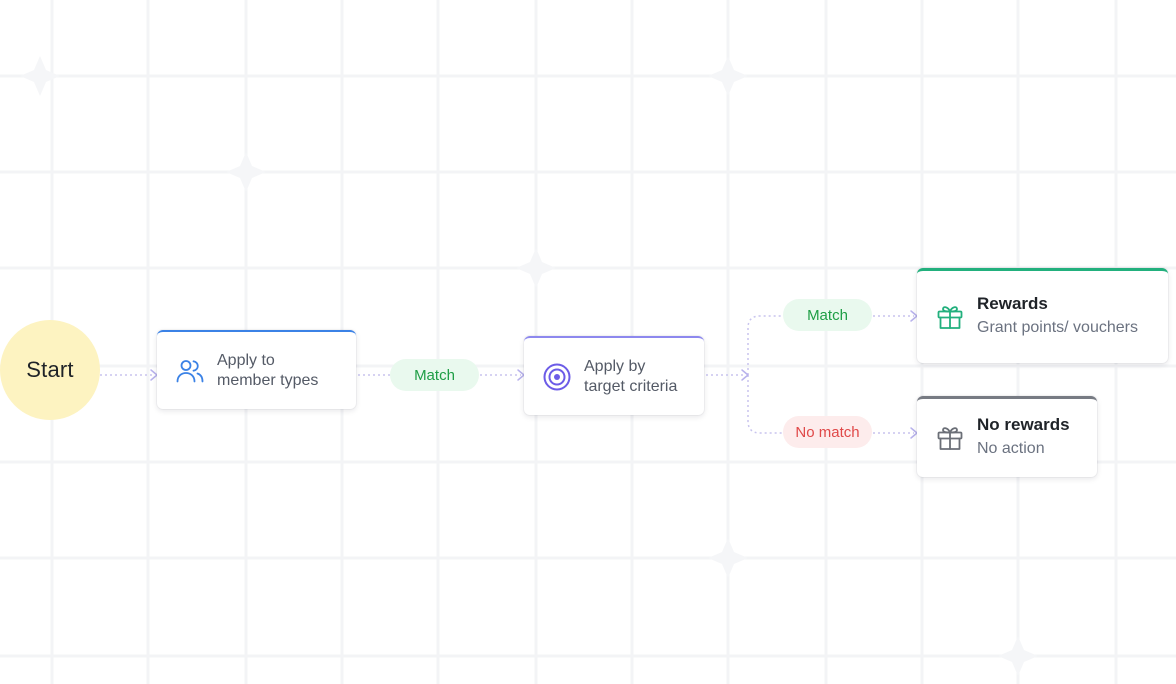 This screenshot has height=684, width=1176. What do you see at coordinates (1023, 424) in the screenshot?
I see `no-rewards-title: No rewards` at bounding box center [1023, 424].